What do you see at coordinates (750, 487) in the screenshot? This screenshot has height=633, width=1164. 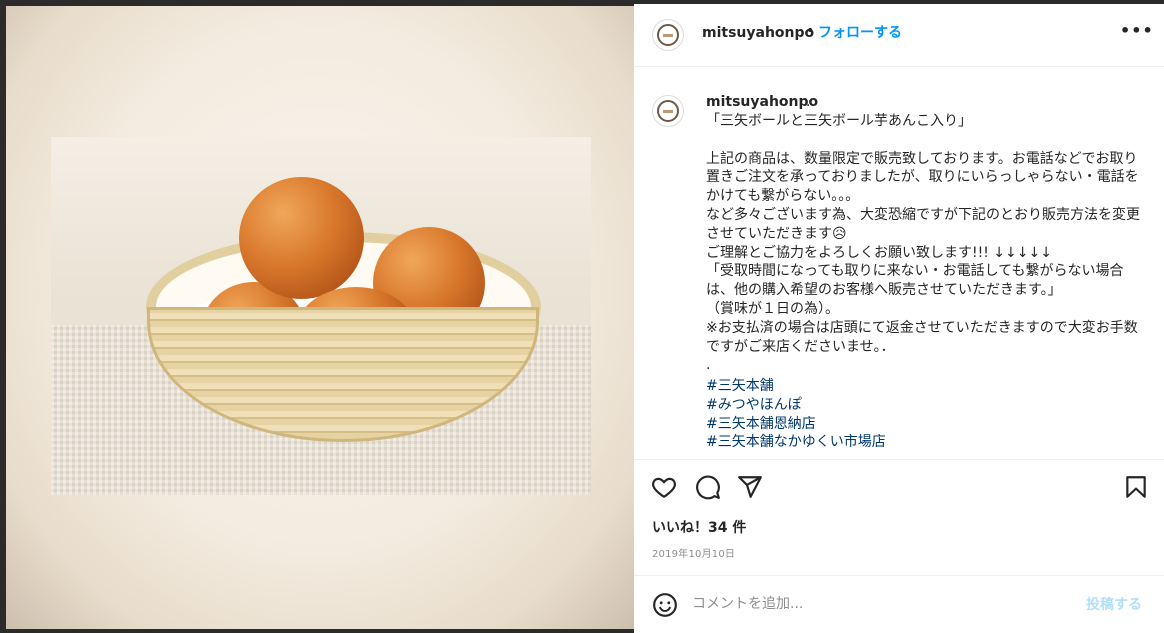 I see `paper-plane-icon` at bounding box center [750, 487].